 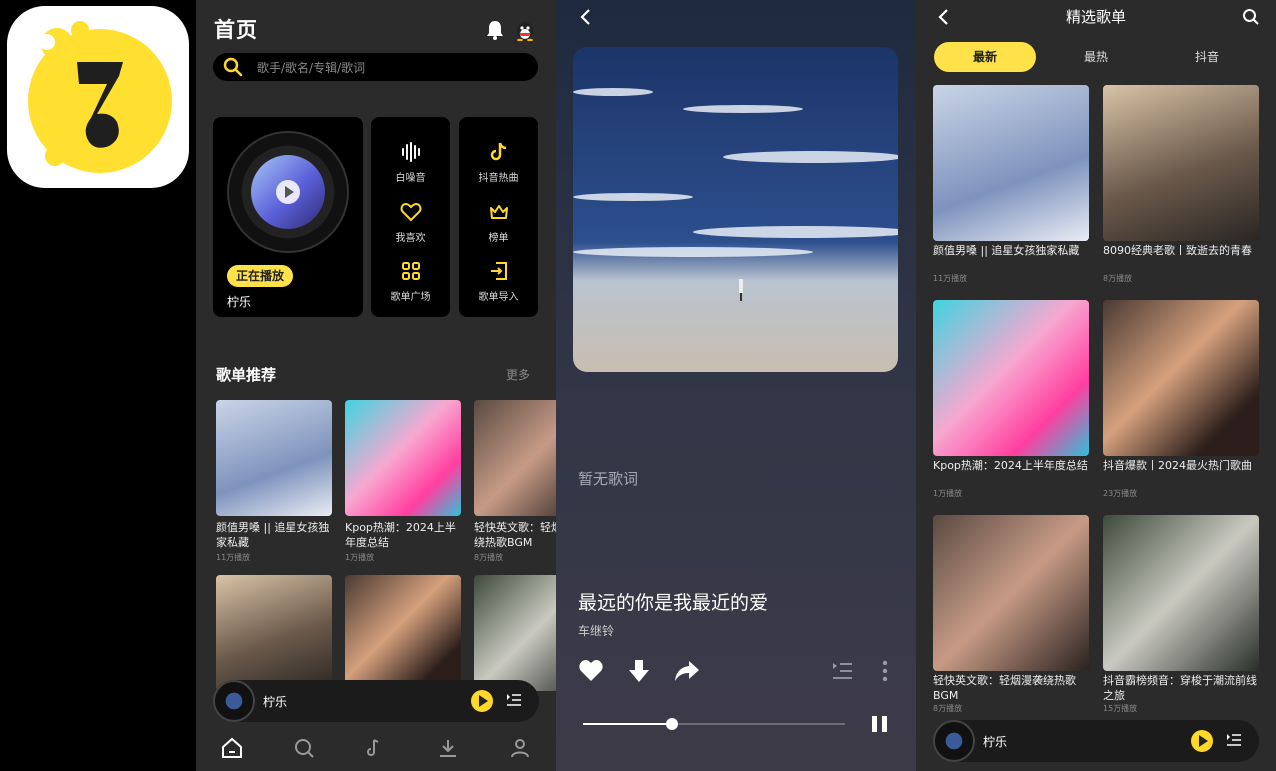 I want to click on progress-knob, so click(x=672, y=724).